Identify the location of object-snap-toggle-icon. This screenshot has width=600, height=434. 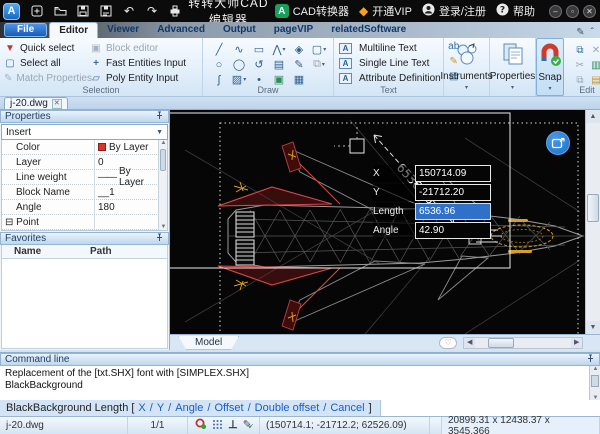
(201, 425).